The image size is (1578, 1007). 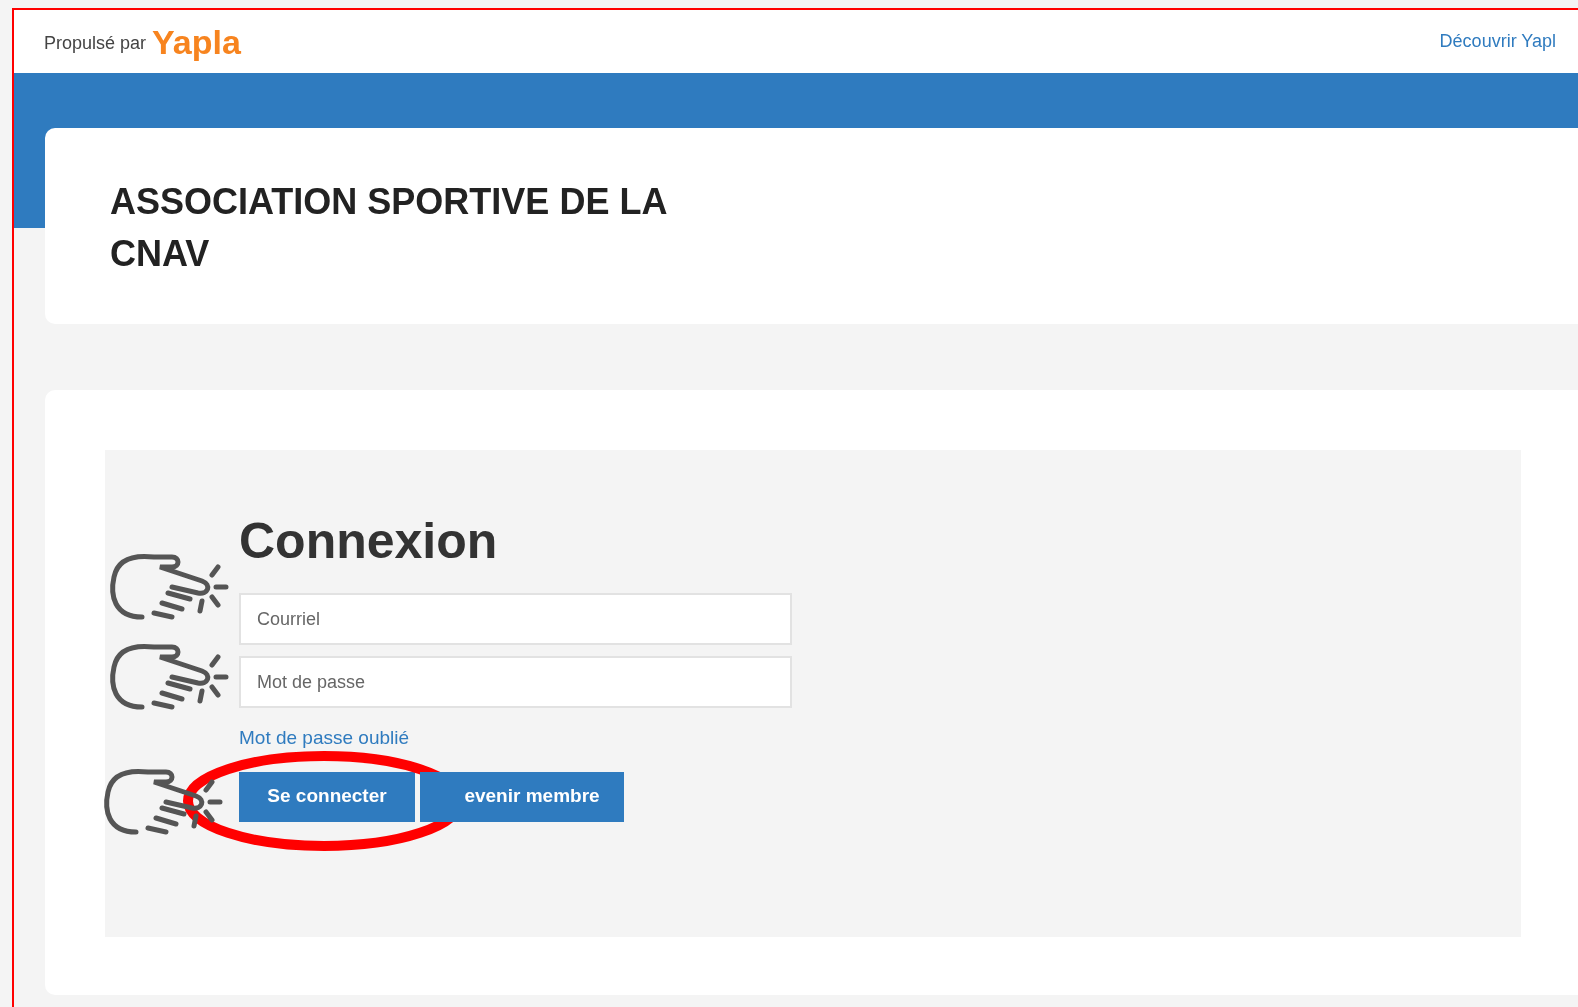 What do you see at coordinates (95, 43) in the screenshot?
I see `powered-by-text: Propulsé par` at bounding box center [95, 43].